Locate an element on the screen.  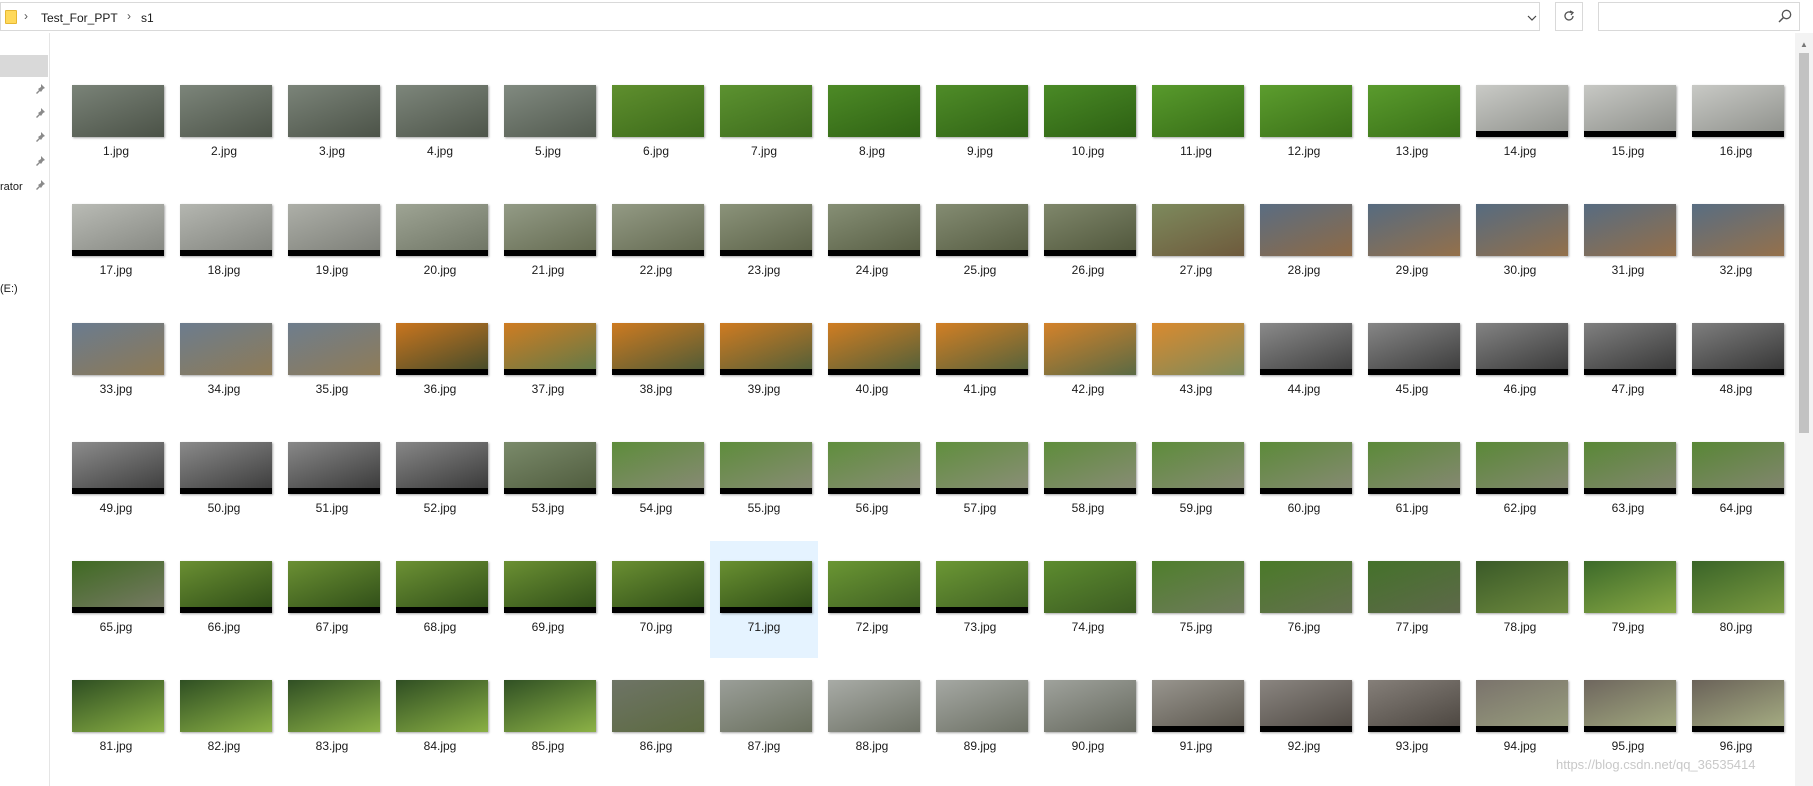
file-tile: 44.jpg is located at coordinates (1304, 361).